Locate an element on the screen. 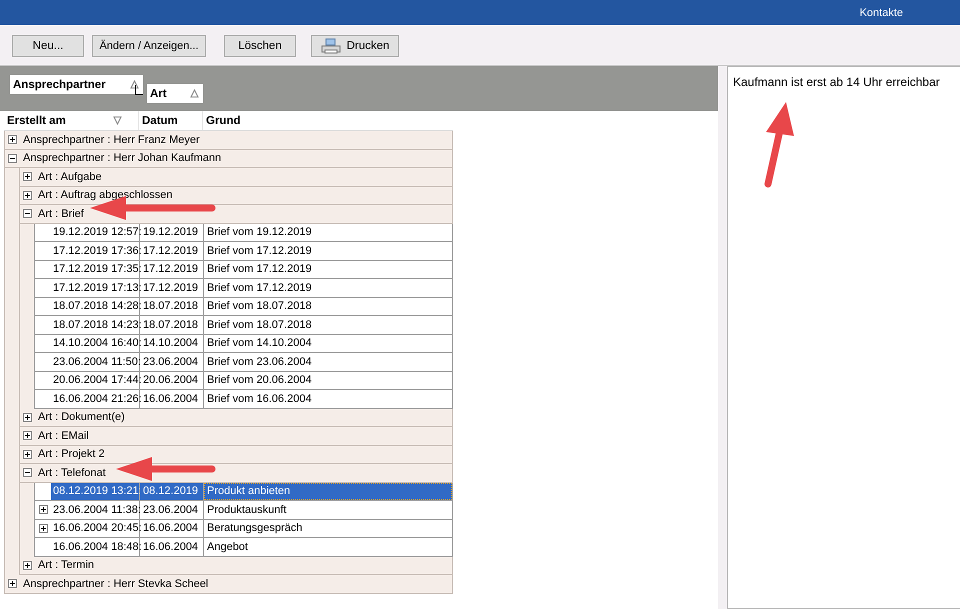 The image size is (960, 609). table-row: 17.12.2019 17:13:17.12.2019 Brief vom 17.12.2019 is located at coordinates (243, 288).